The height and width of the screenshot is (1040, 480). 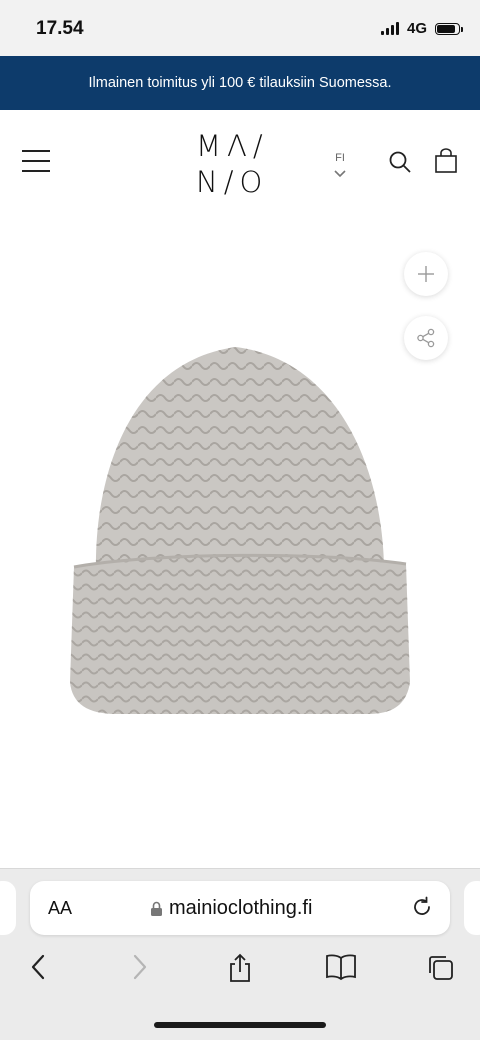 I want to click on tabs-icon, so click(x=441, y=968).